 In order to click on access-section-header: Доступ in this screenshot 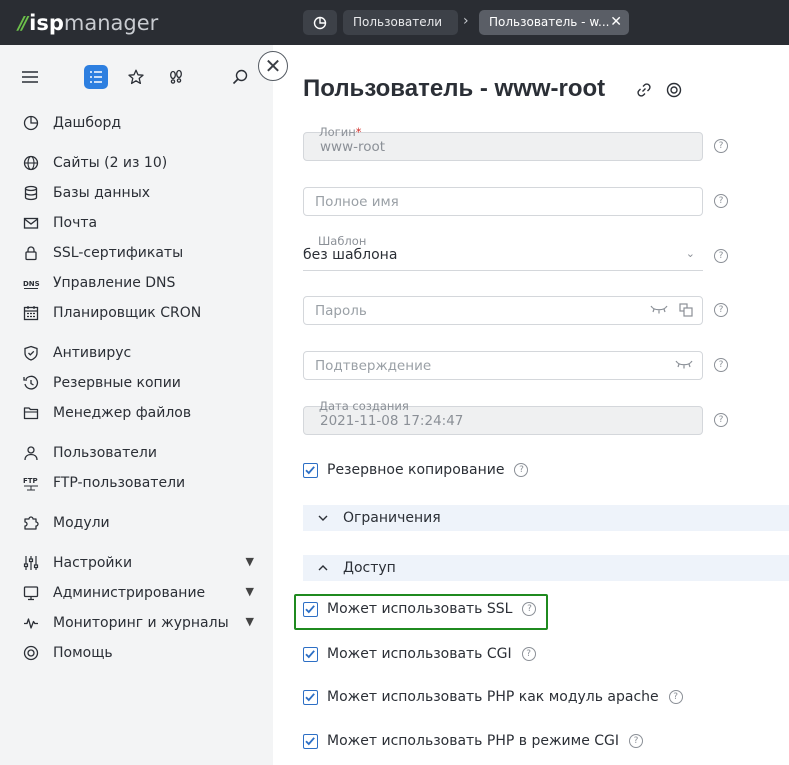, I will do `click(546, 568)`.